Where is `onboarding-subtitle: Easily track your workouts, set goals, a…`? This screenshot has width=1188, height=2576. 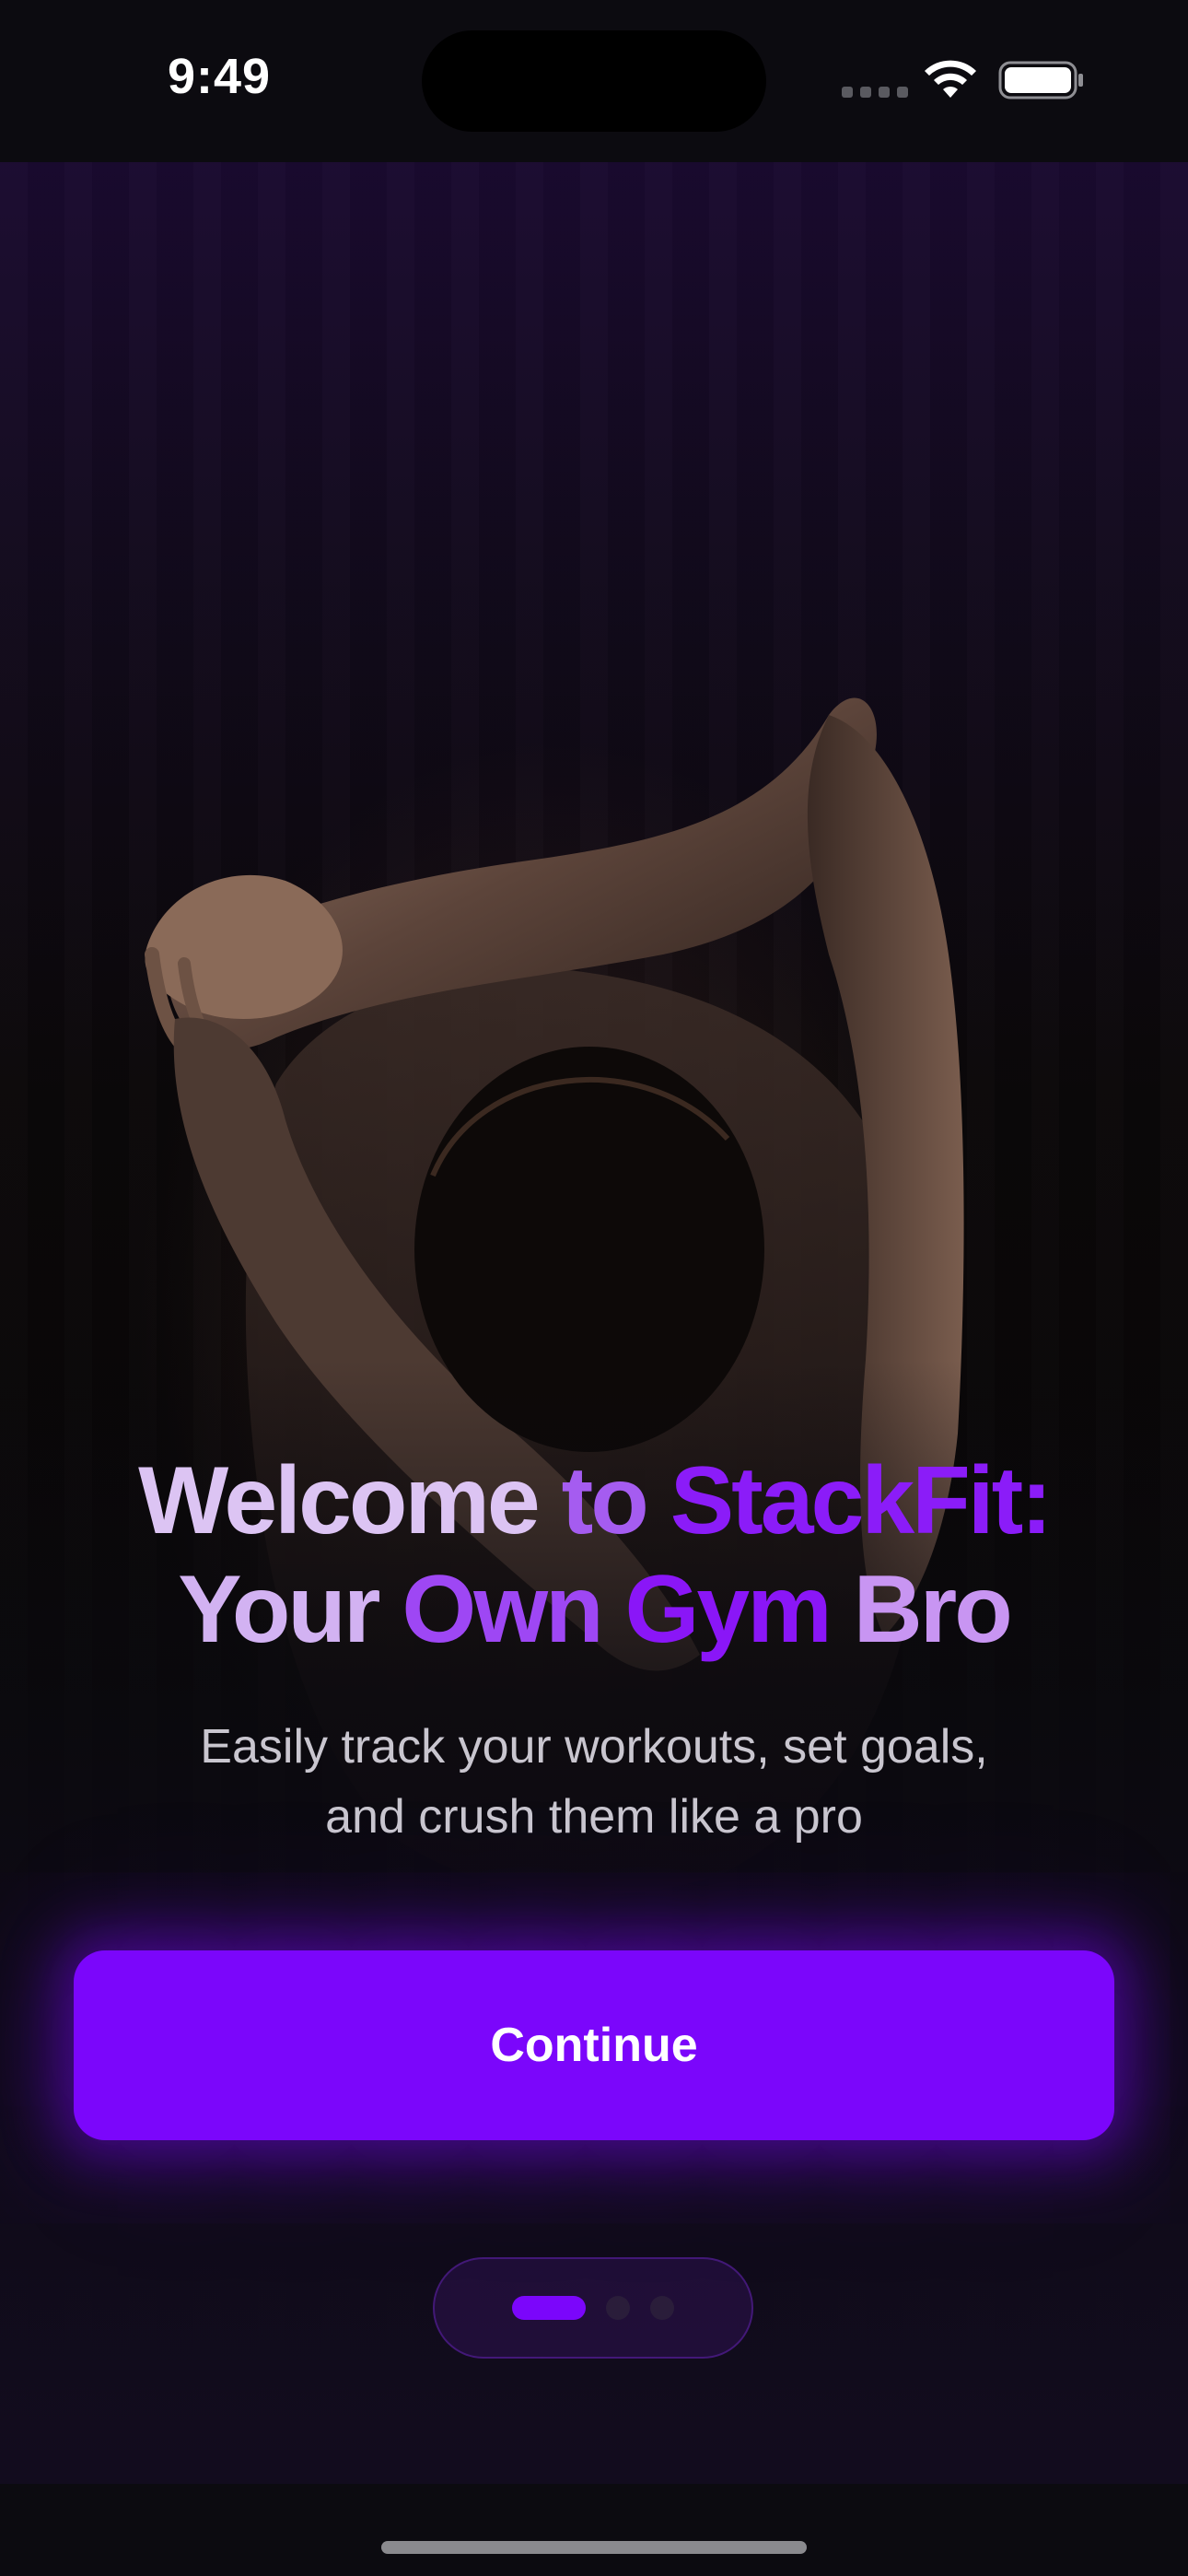 onboarding-subtitle: Easily track your workouts, set goals, a… is located at coordinates (594, 1782).